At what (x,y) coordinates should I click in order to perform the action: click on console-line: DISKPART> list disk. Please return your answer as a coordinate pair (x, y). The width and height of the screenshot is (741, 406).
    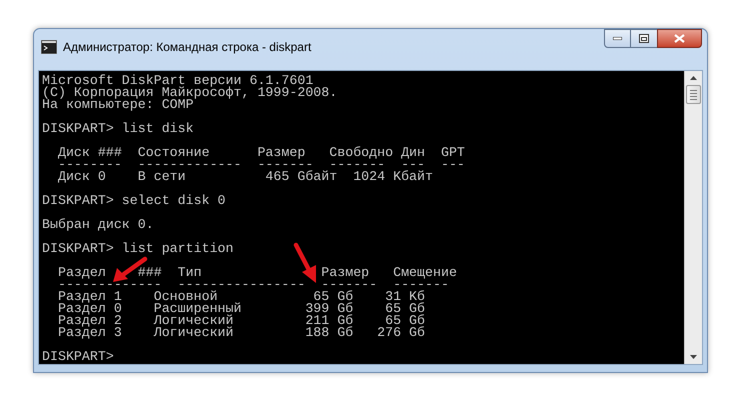
    Looking at the image, I should click on (118, 129).